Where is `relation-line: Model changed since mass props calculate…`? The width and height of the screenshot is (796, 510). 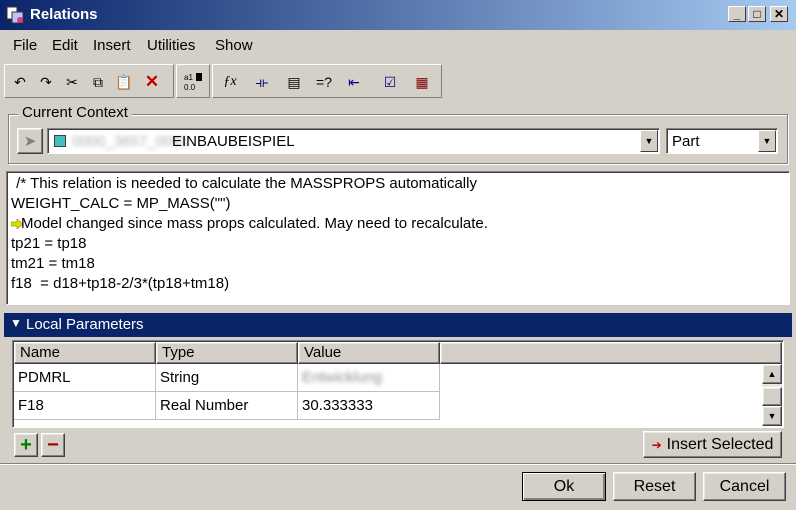 relation-line: Model changed since mass props calculate… is located at coordinates (254, 223).